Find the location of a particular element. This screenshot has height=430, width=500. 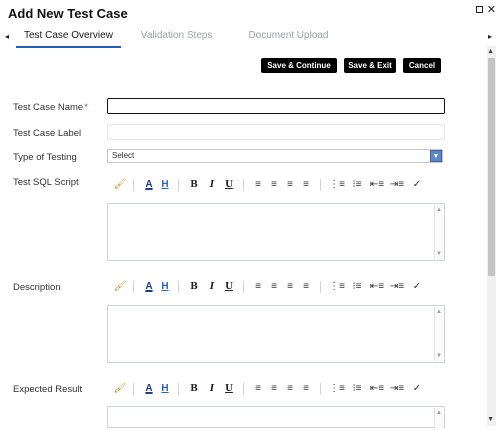

type-of-testing-value: Select is located at coordinates (123, 155).